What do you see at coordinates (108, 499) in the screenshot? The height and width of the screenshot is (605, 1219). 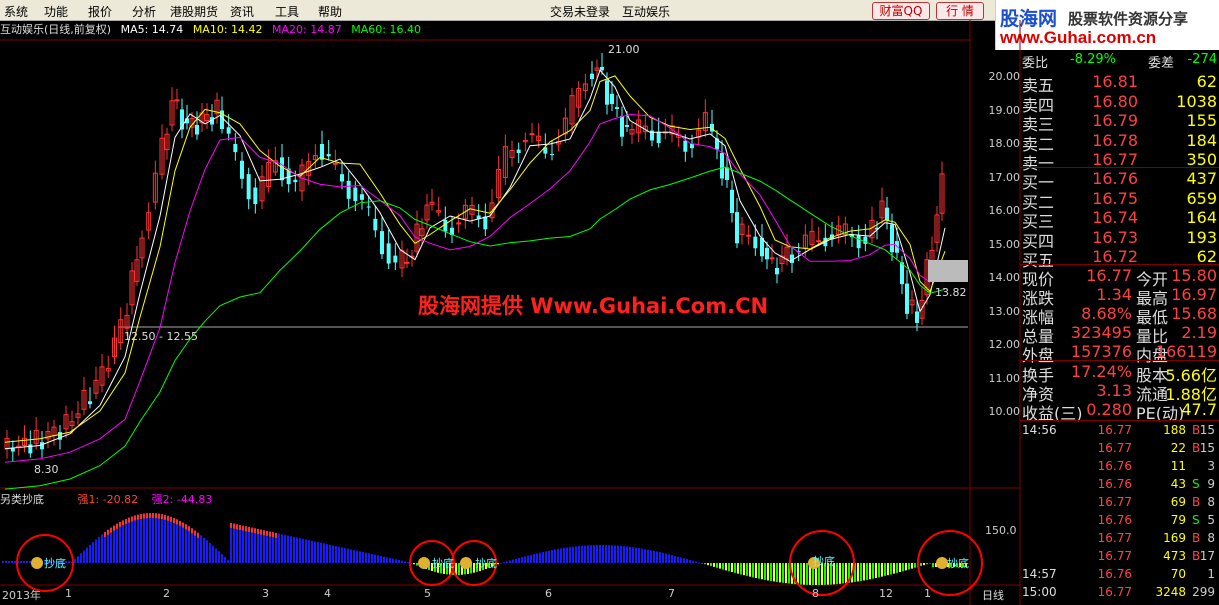 I see `indicator-s1: 强1: -20.82` at bounding box center [108, 499].